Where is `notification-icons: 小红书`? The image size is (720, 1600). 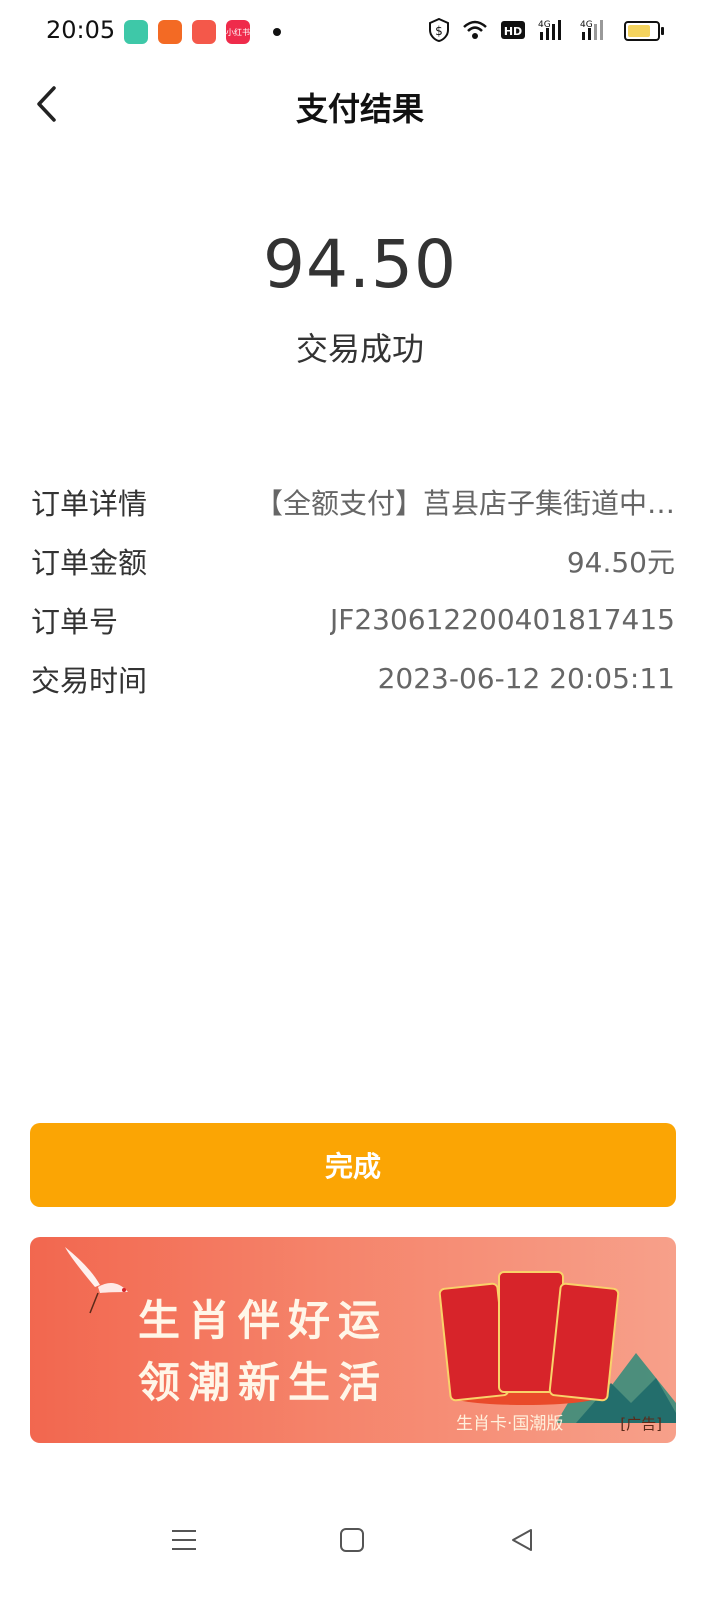 notification-icons: 小红书 is located at coordinates (187, 32).